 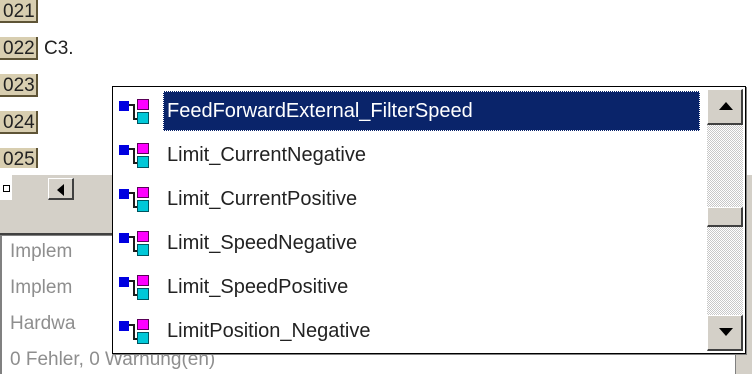 I want to click on line-number: 025, so click(x=19, y=158).